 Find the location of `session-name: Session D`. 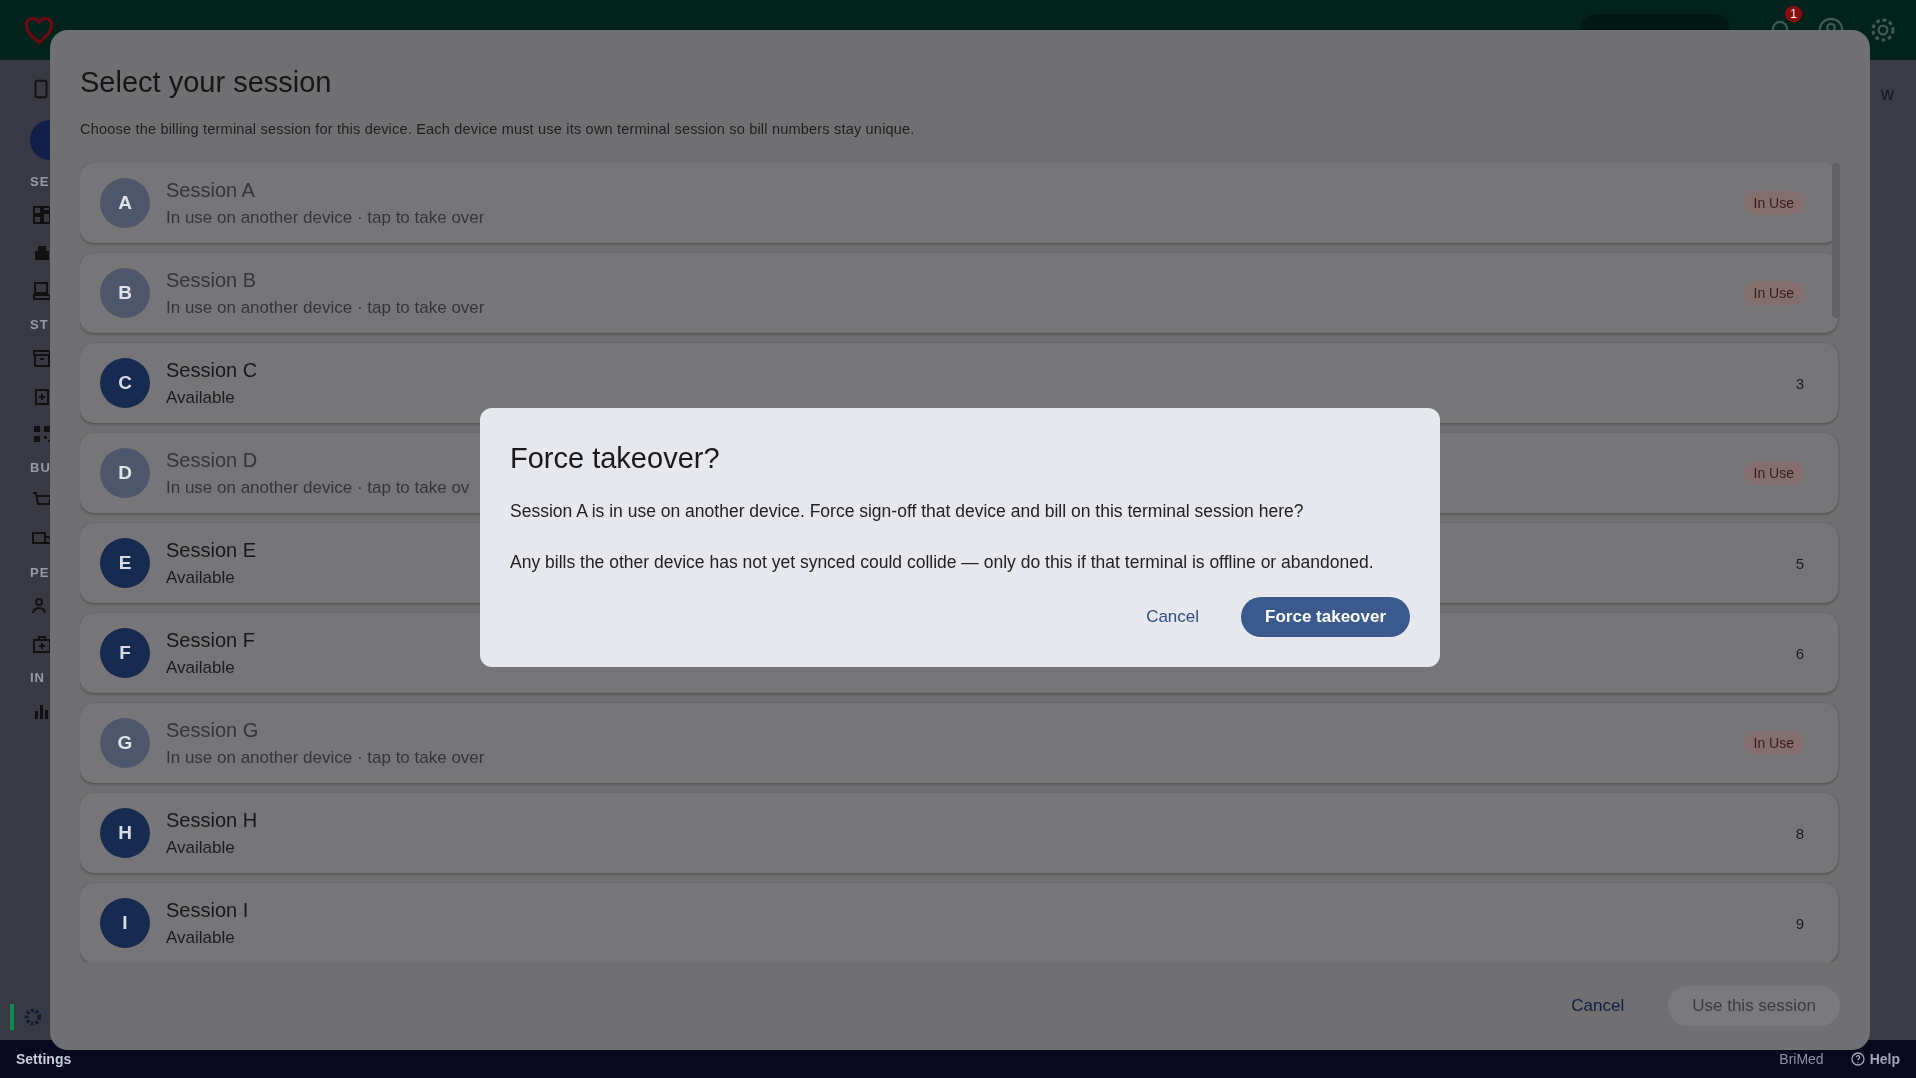

session-name: Session D is located at coordinates (212, 460).